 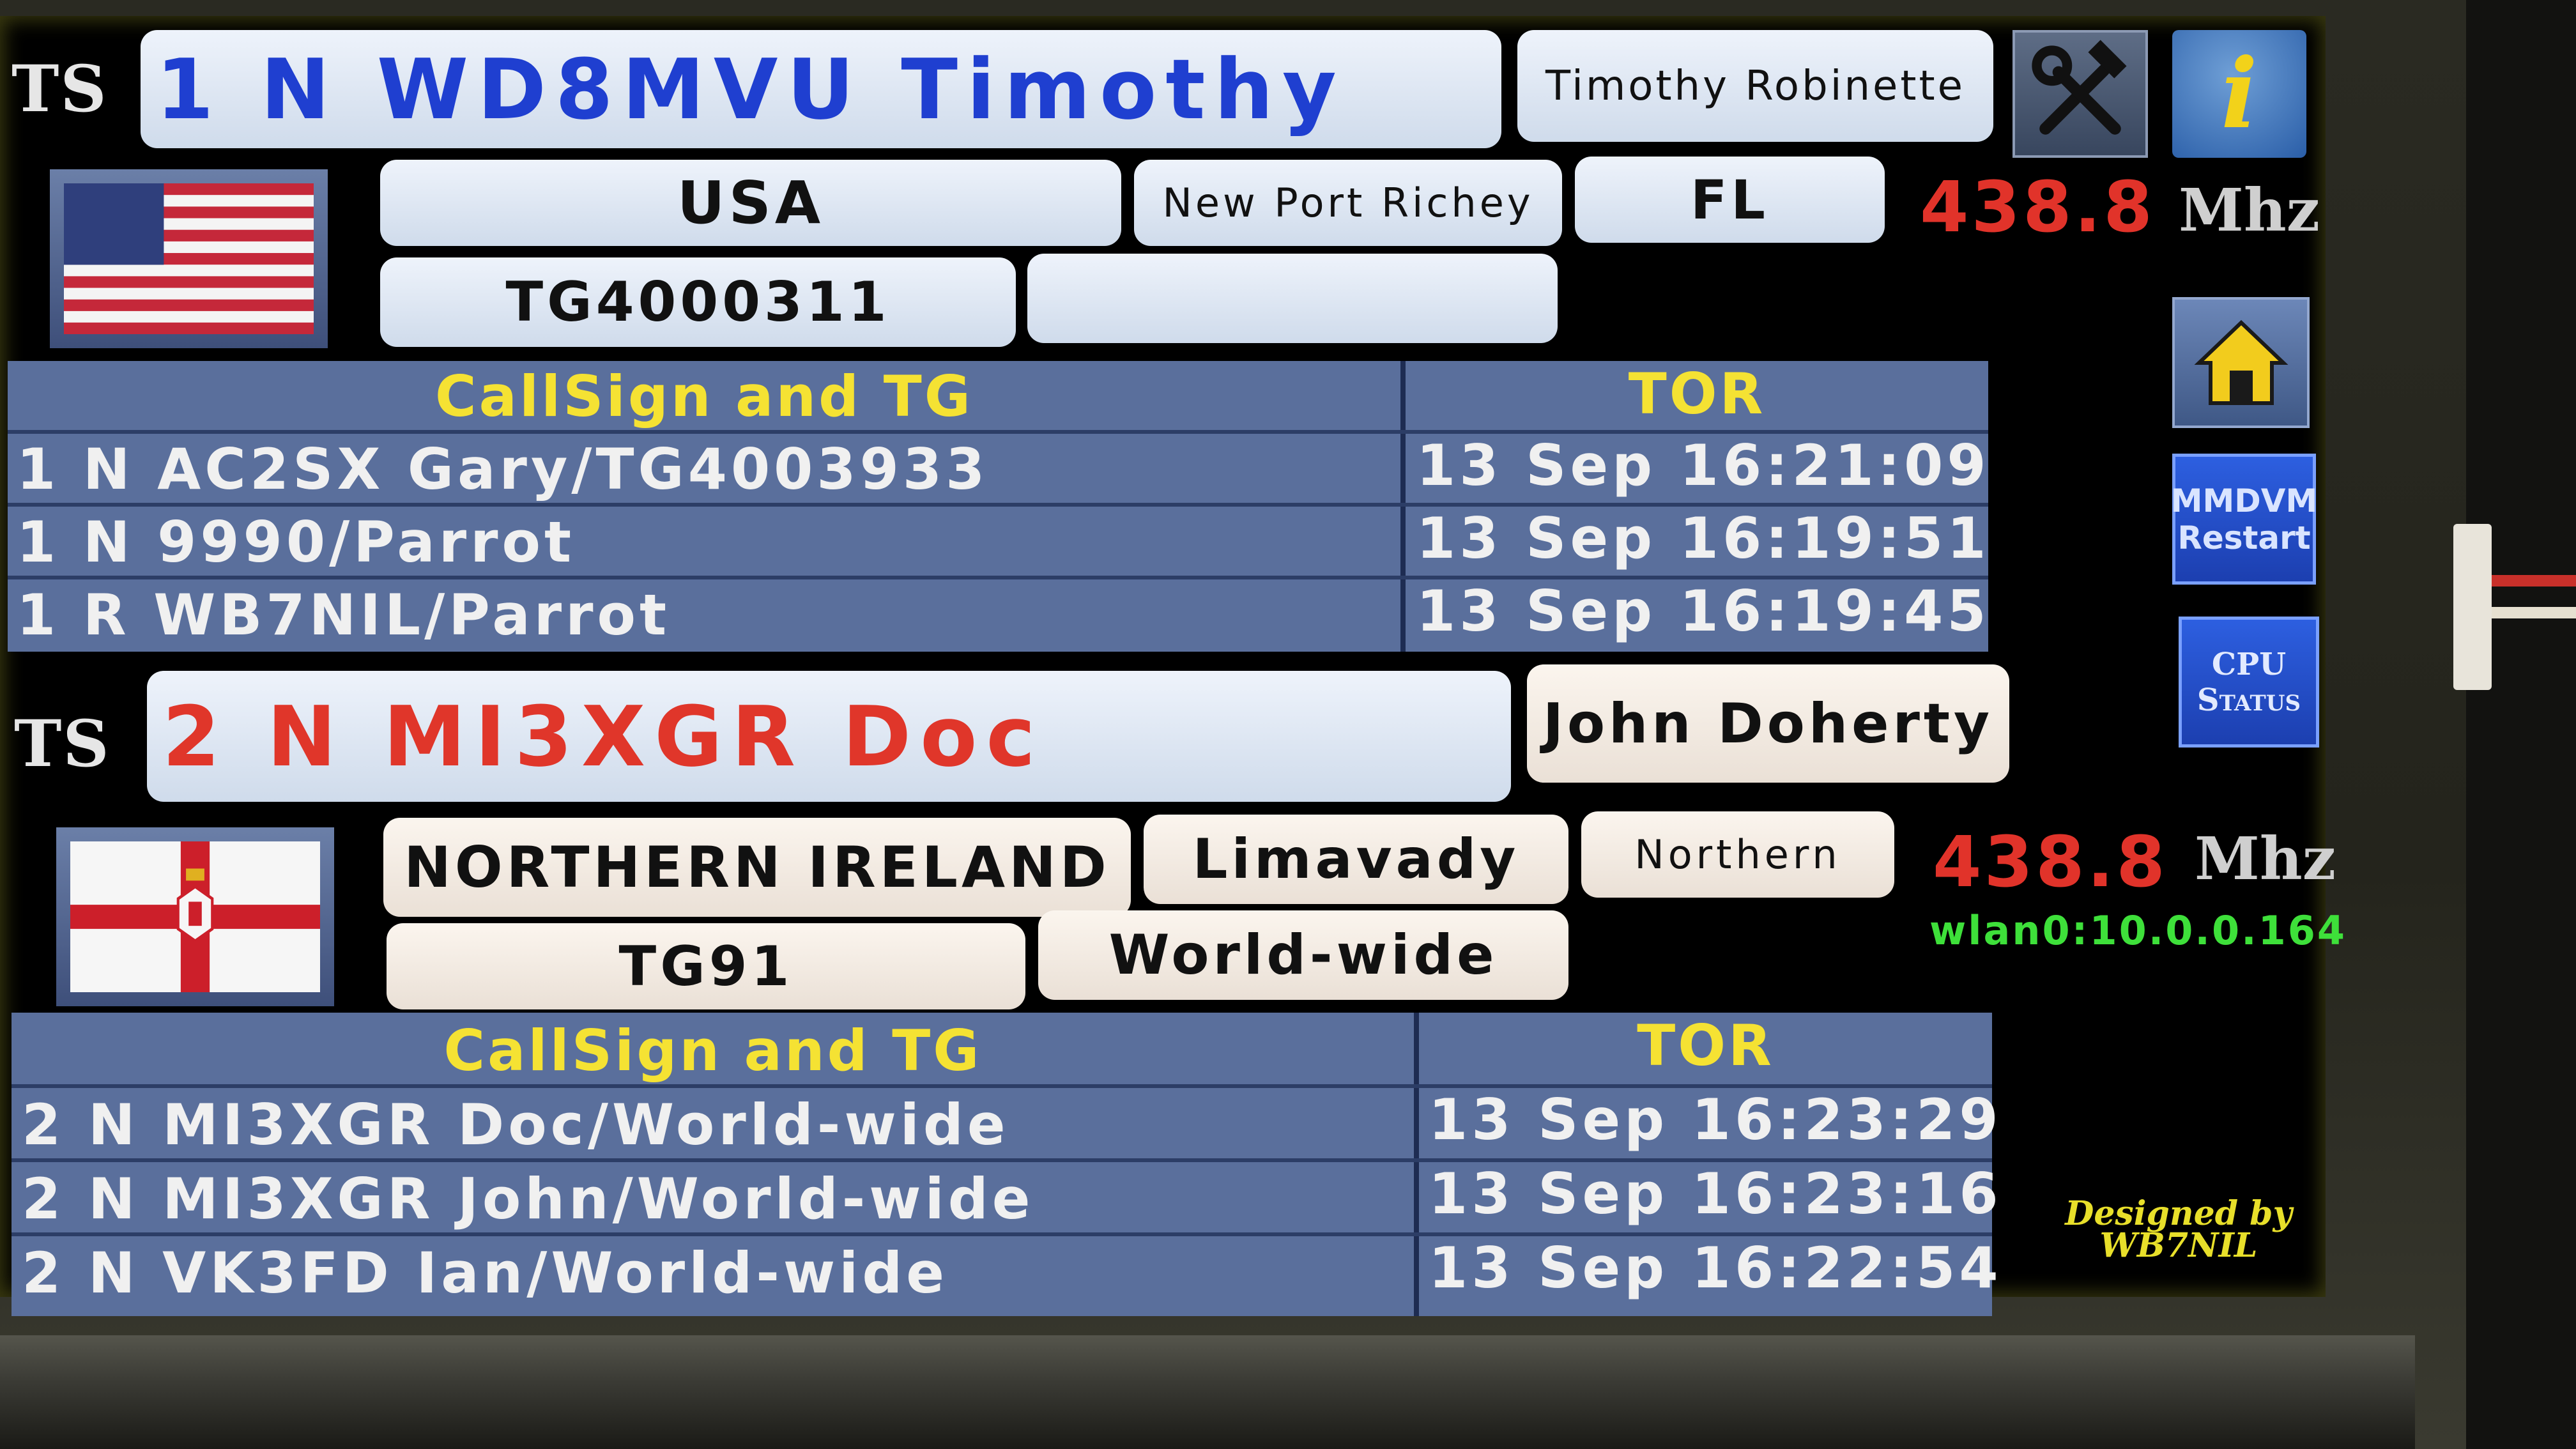 I want to click on slot1-state: FL, so click(x=1730, y=200).